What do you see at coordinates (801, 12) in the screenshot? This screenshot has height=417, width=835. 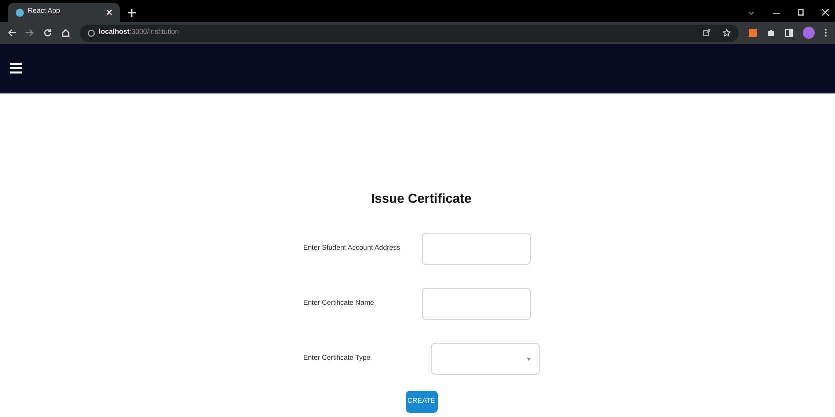 I see `restore-icon` at bounding box center [801, 12].